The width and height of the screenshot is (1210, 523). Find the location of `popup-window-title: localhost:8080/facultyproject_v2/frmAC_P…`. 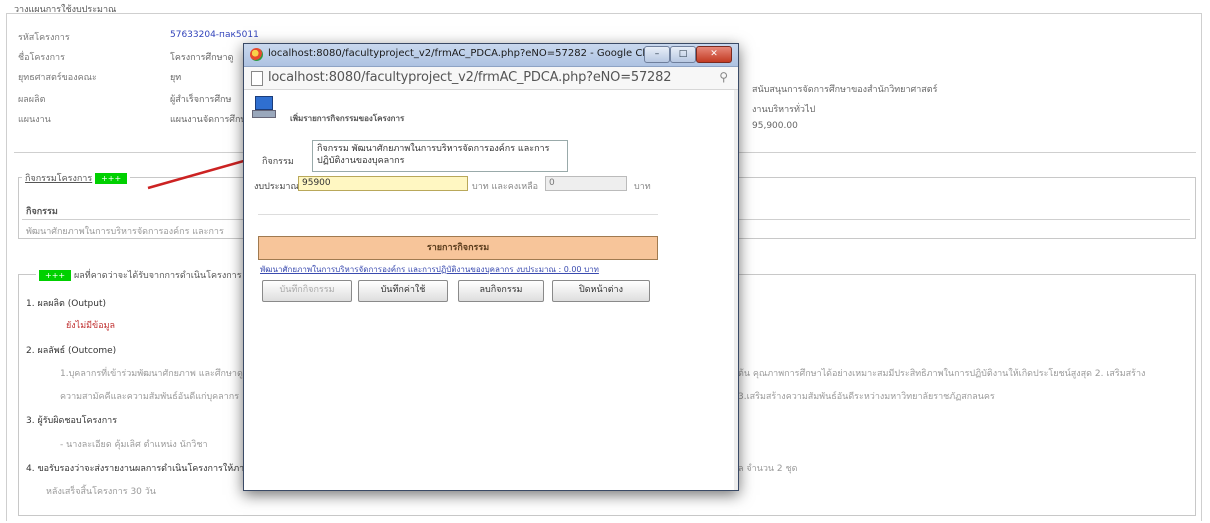

popup-window-title: localhost:8080/facultyproject_v2/frmAC_P… is located at coordinates (465, 53).